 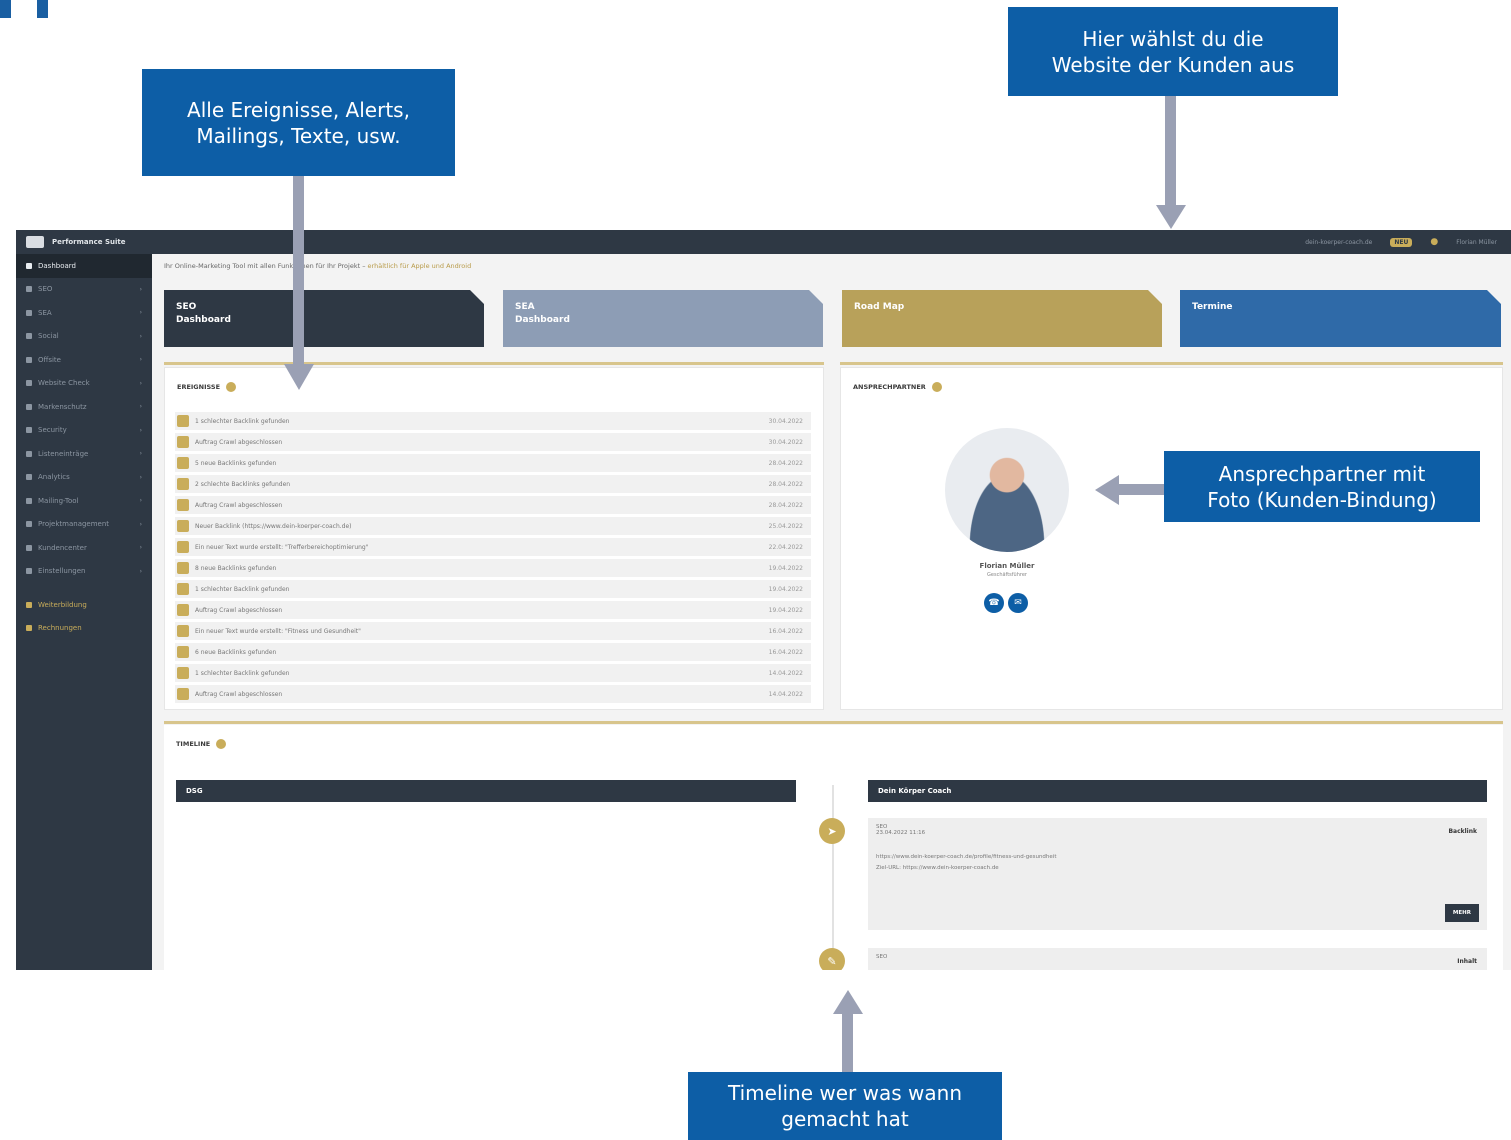 What do you see at coordinates (324, 318) in the screenshot?
I see `tile-seo-dashboard: SEO Dashboard` at bounding box center [324, 318].